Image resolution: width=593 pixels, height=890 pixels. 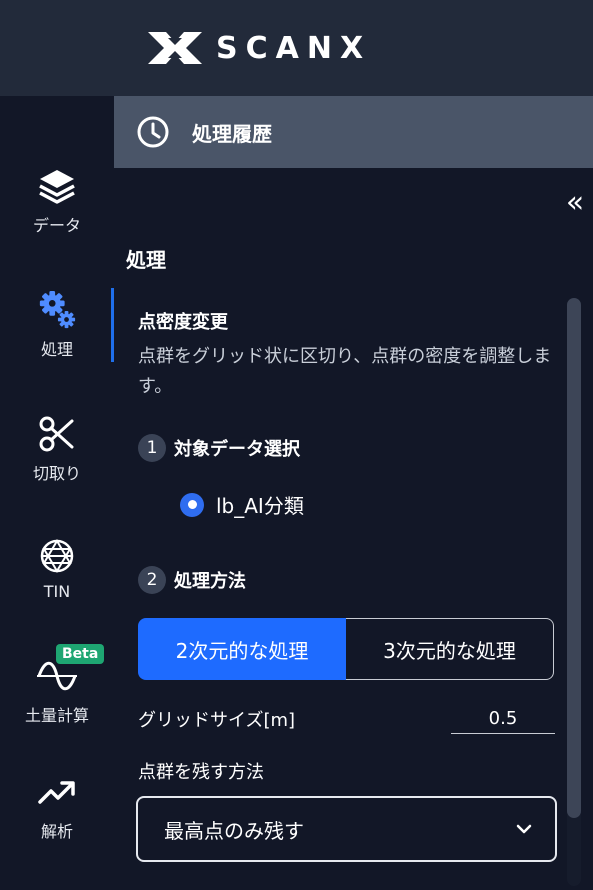 I want to click on step-label: 処理方法, so click(x=210, y=581).